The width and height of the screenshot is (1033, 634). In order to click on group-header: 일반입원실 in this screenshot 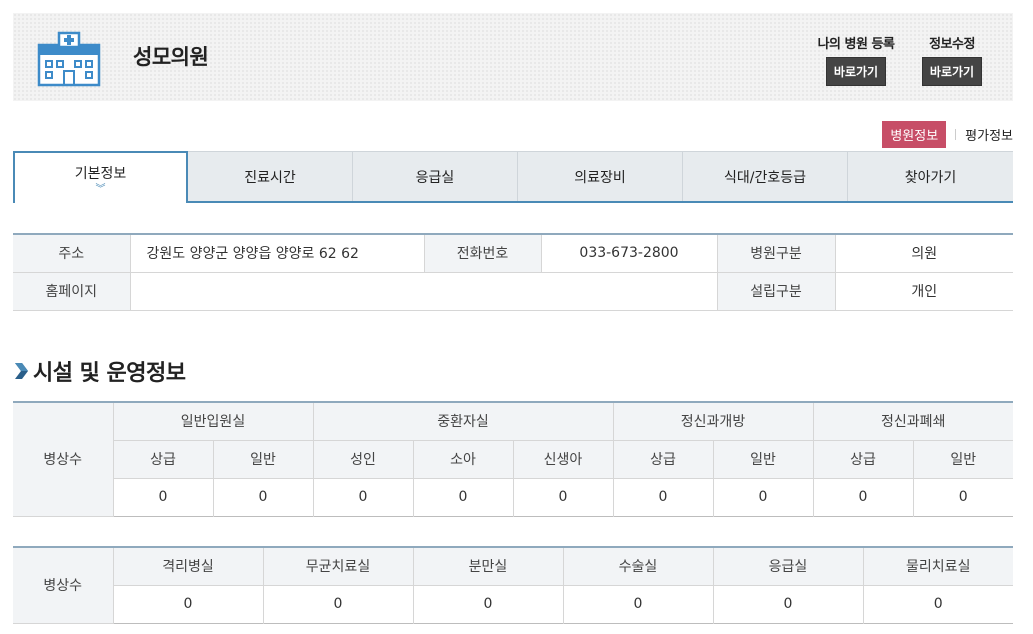, I will do `click(213, 421)`.